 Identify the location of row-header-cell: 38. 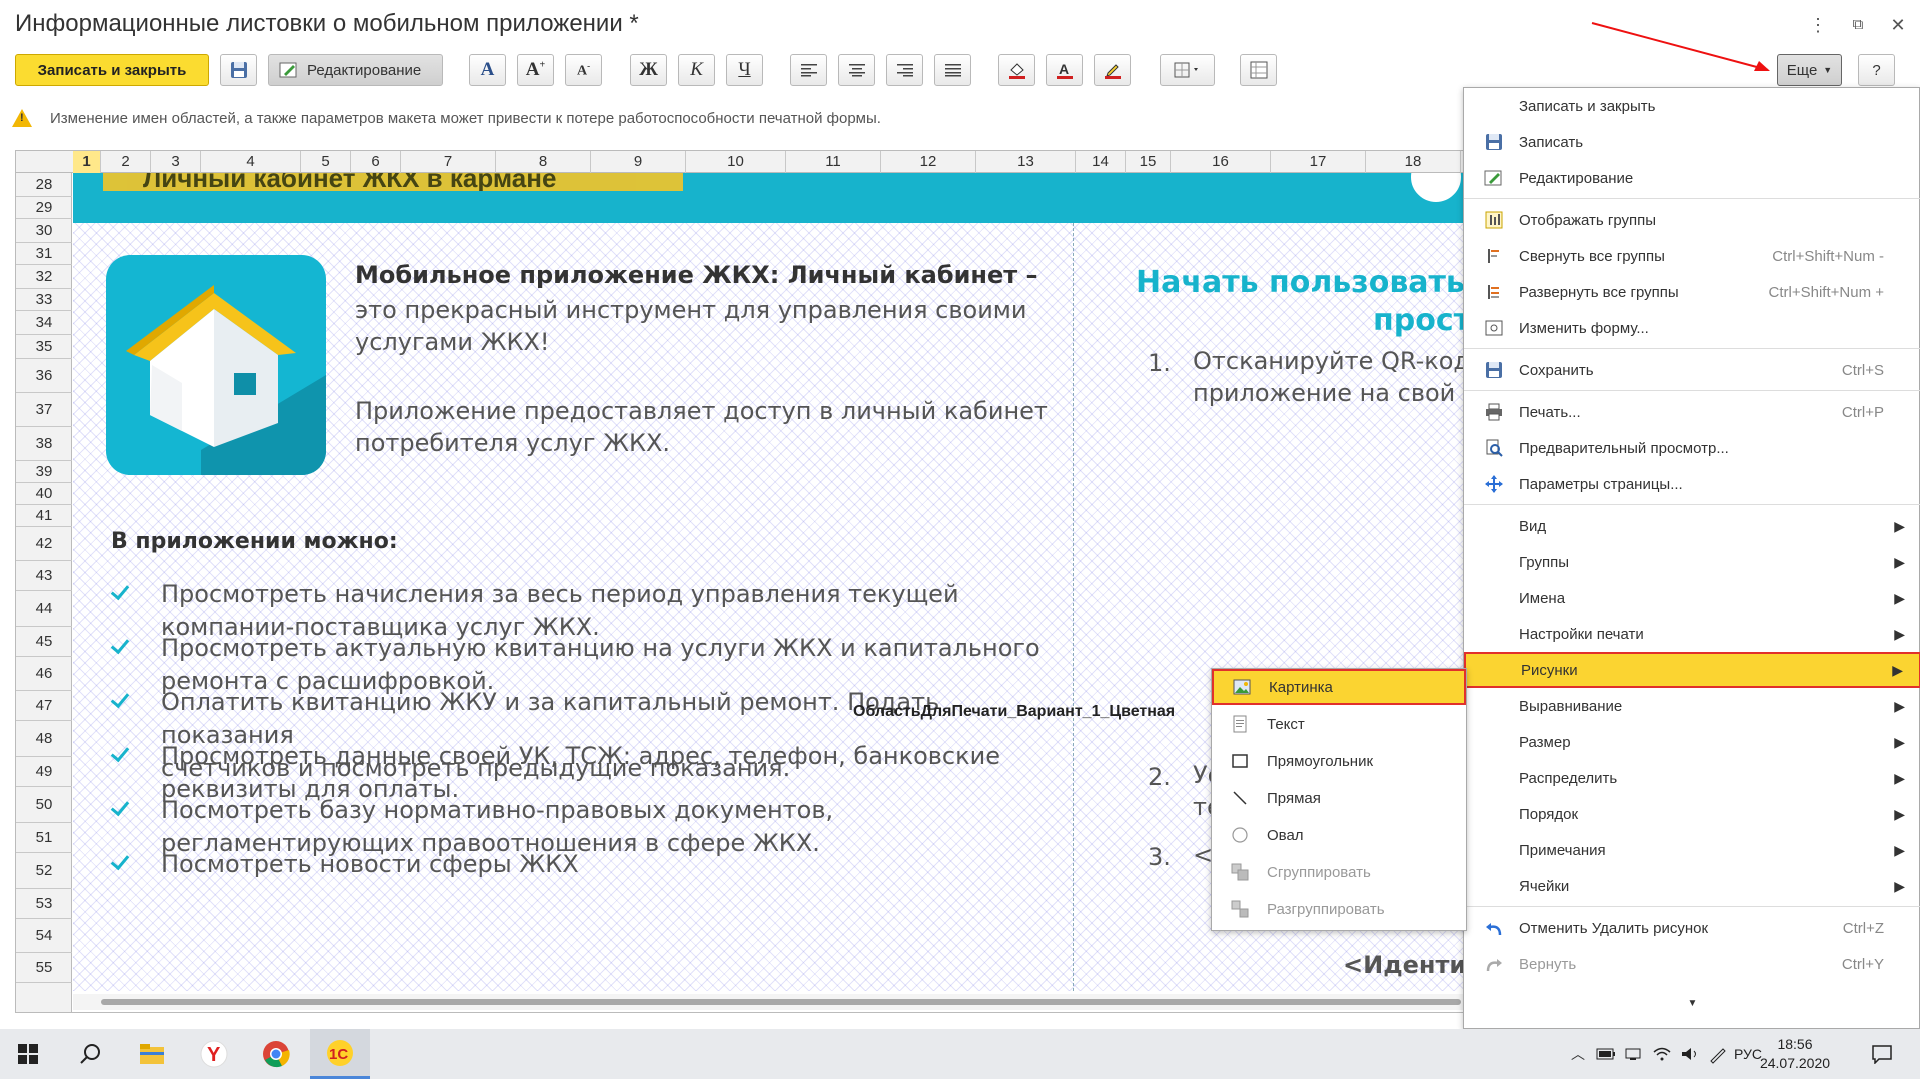
(44, 444).